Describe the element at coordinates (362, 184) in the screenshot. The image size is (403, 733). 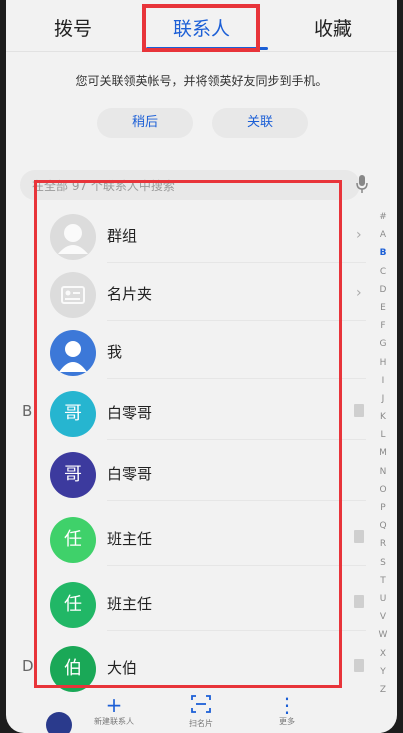
I see `microphone-icon` at that location.